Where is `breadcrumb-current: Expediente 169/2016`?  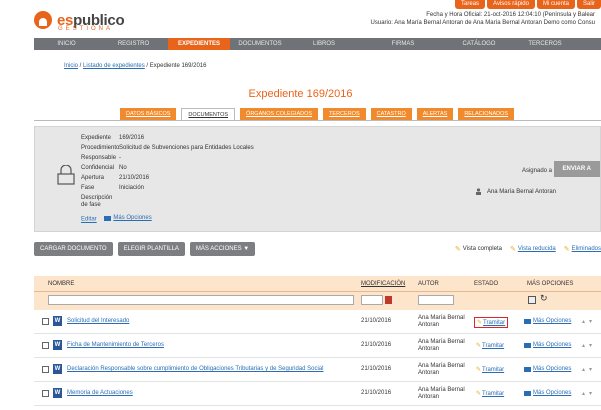 breadcrumb-current: Expediente 169/2016 is located at coordinates (178, 66).